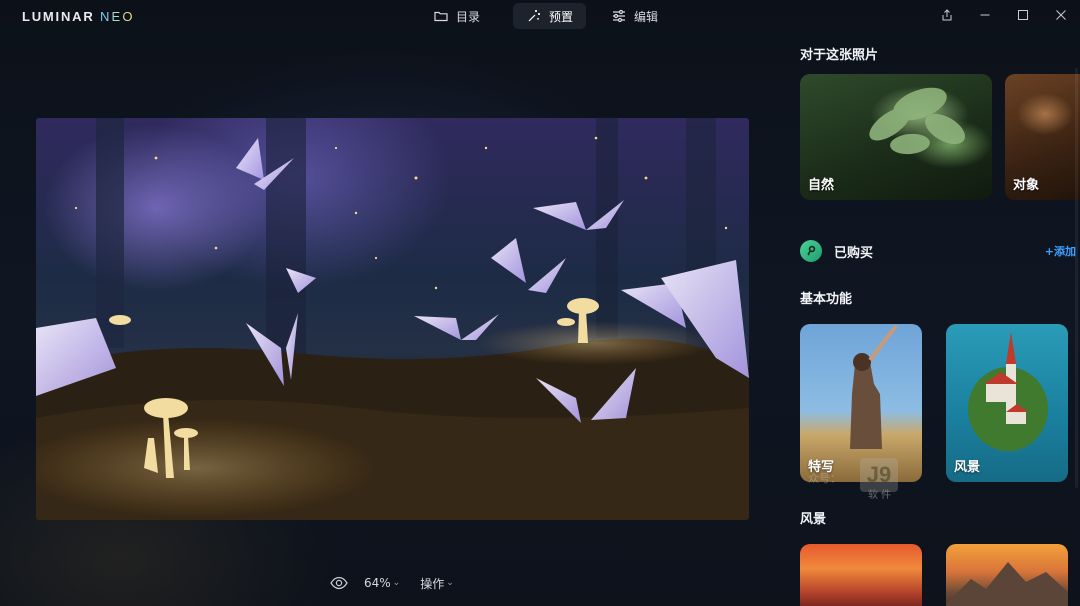  I want to click on preset-card-label: 对象, so click(1026, 185).